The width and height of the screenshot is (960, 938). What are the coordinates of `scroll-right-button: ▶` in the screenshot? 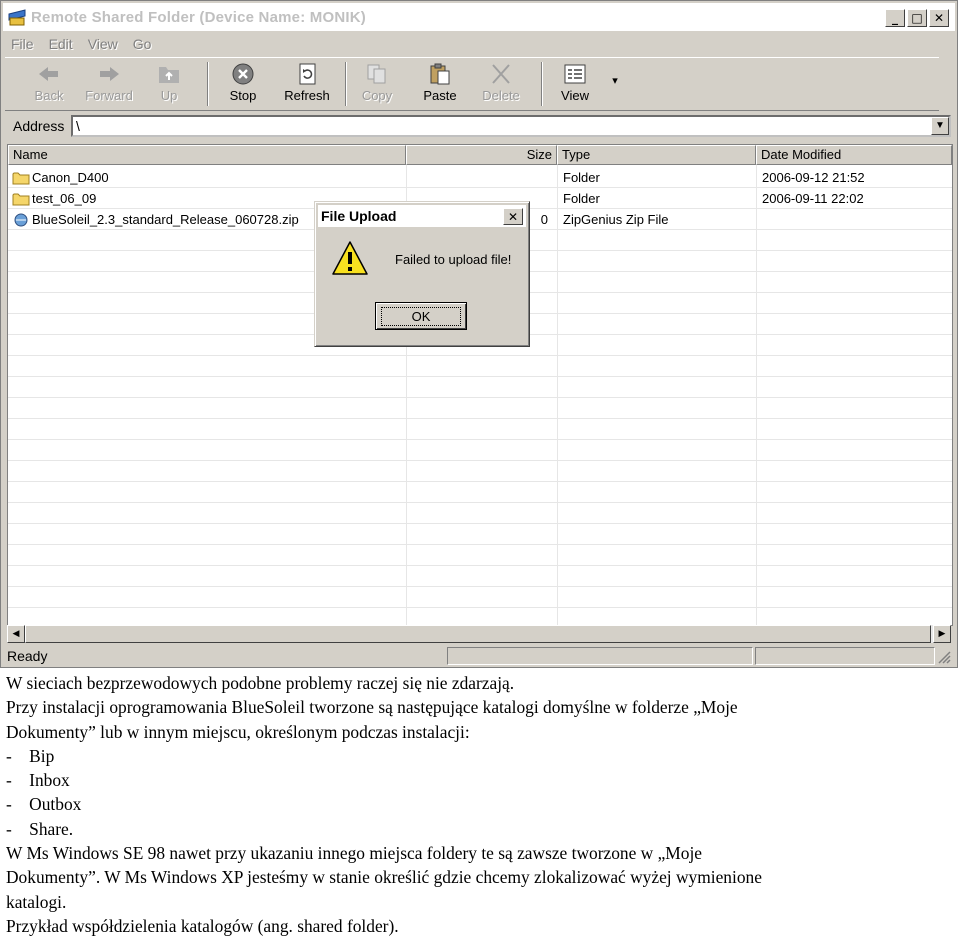 It's located at (942, 634).